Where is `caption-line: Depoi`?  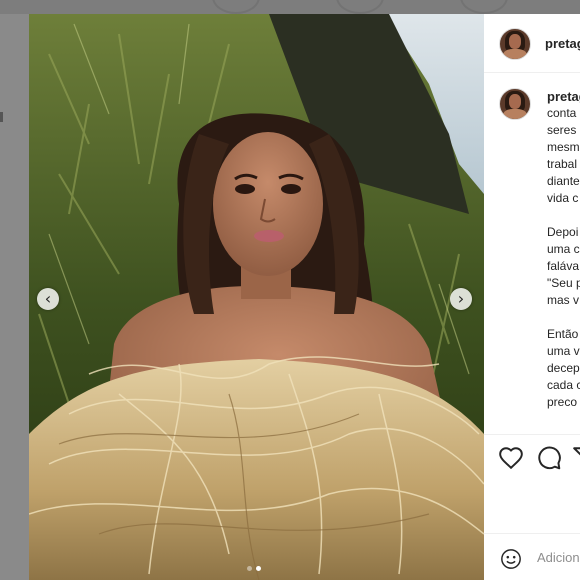 caption-line: Depoi is located at coordinates (563, 232).